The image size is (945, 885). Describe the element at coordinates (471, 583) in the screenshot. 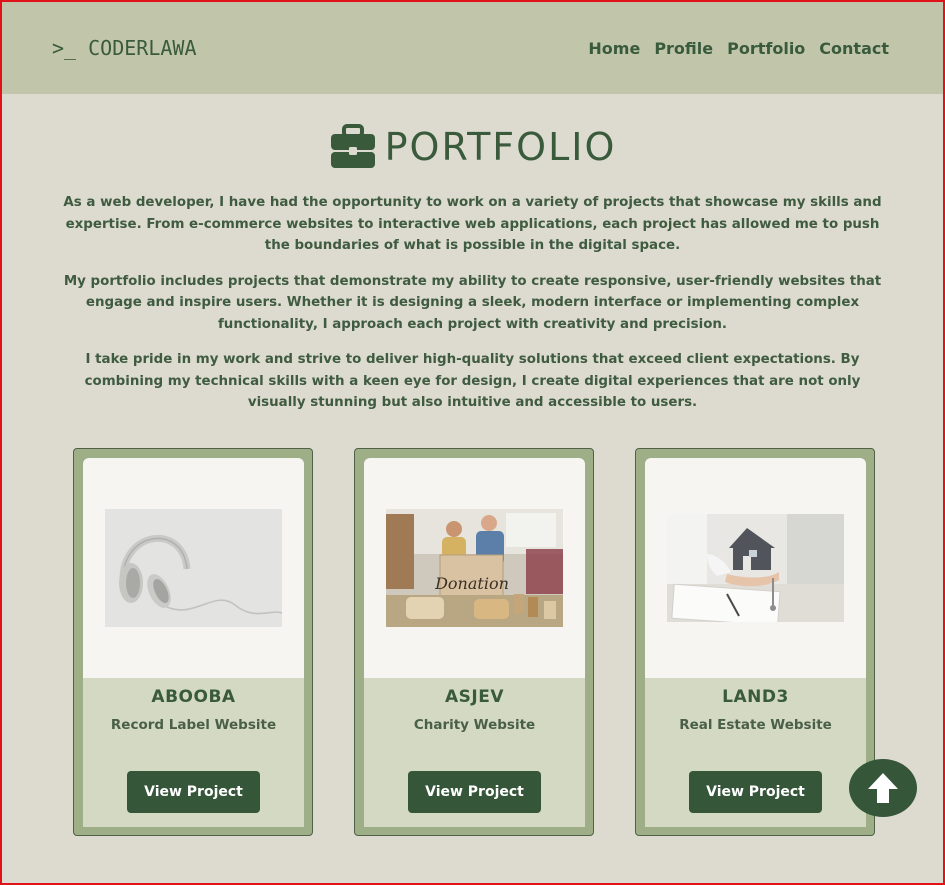

I see `svg-text: Donation` at that location.